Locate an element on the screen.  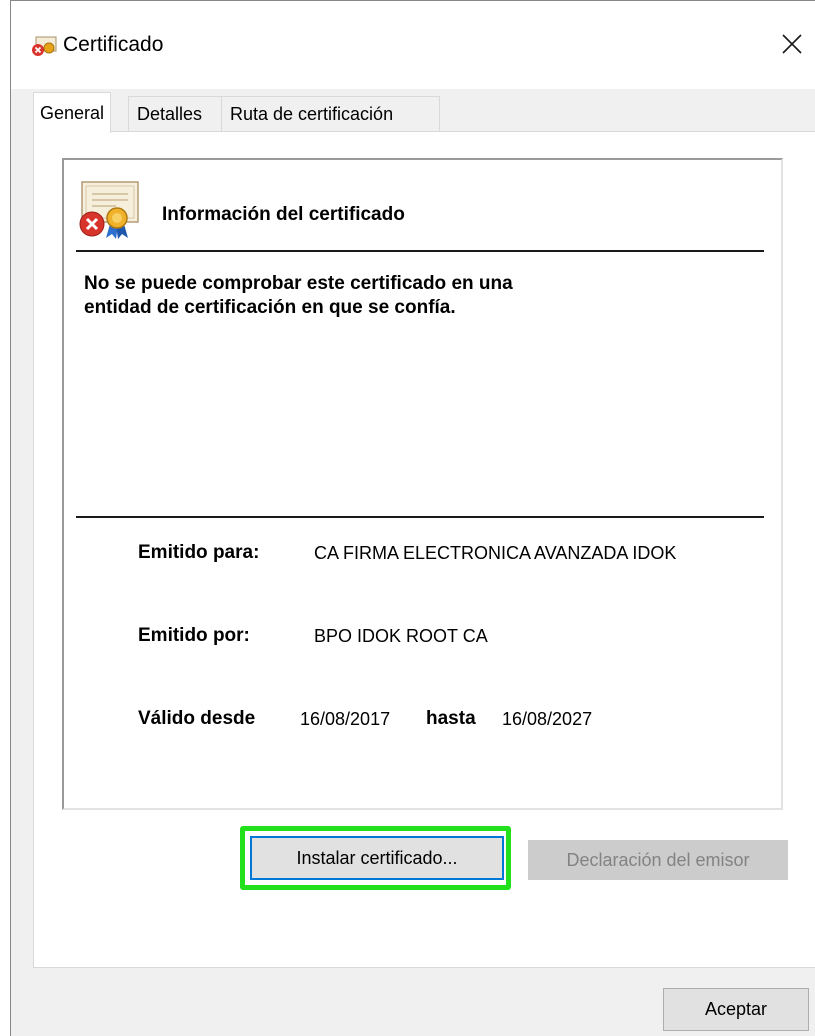
window-title: Certificado is located at coordinates (113, 44).